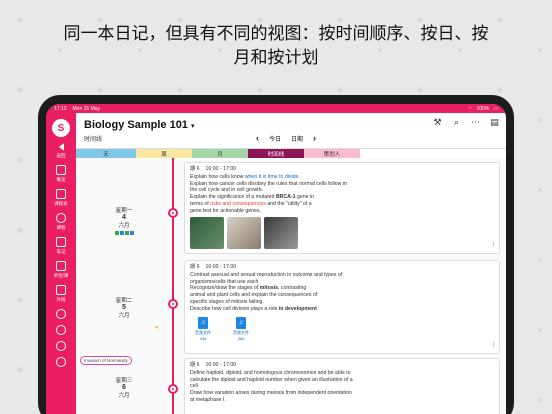 Image resolution: width=552 pixels, height=414 pixels. Describe the element at coordinates (193, 126) in the screenshot. I see `chevron-down-icon: ▾` at that location.